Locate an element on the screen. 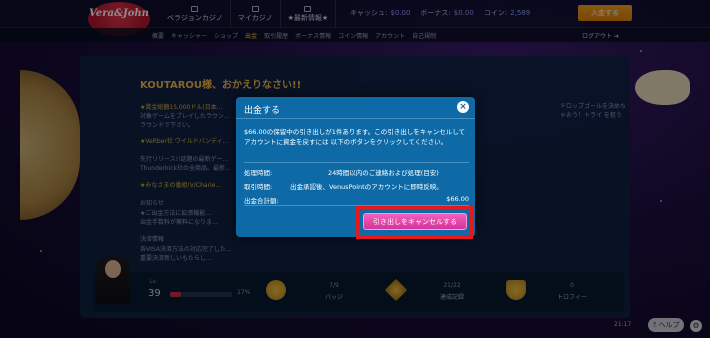 This screenshot has height=338, width=710. processing-time-label: 処理時間: is located at coordinates (258, 173).